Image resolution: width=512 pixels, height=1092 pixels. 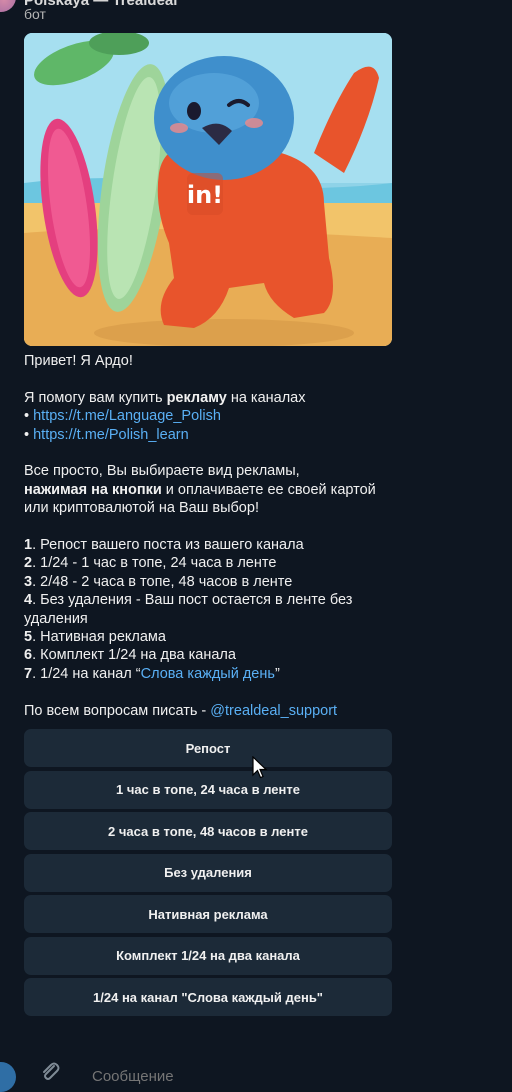 I want to click on bot-avatar, so click(x=8, y=6).